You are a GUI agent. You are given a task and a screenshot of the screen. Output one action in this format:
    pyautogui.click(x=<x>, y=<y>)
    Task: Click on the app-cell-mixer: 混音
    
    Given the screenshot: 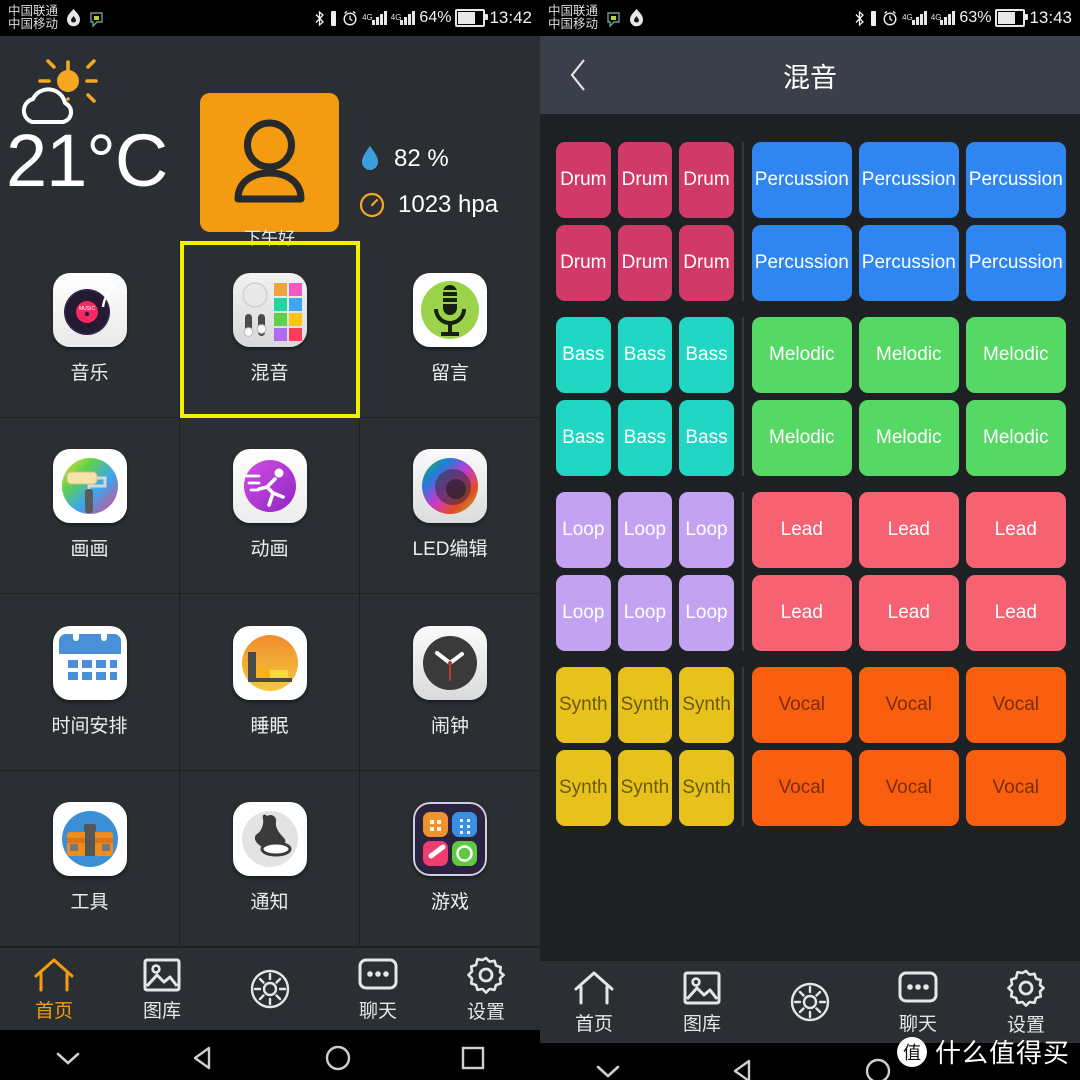 What is the action you would take?
    pyautogui.click(x=270, y=329)
    